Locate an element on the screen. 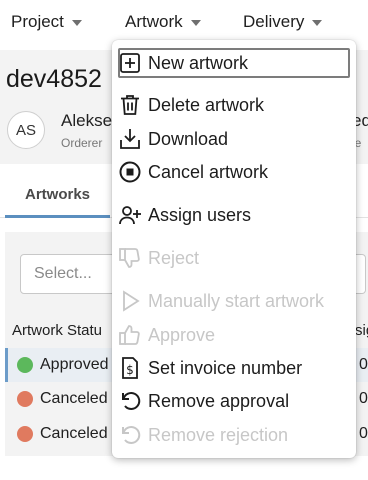 This screenshot has height=480, width=368. artwork-menu-trigger: Artwork is located at coordinates (163, 22).